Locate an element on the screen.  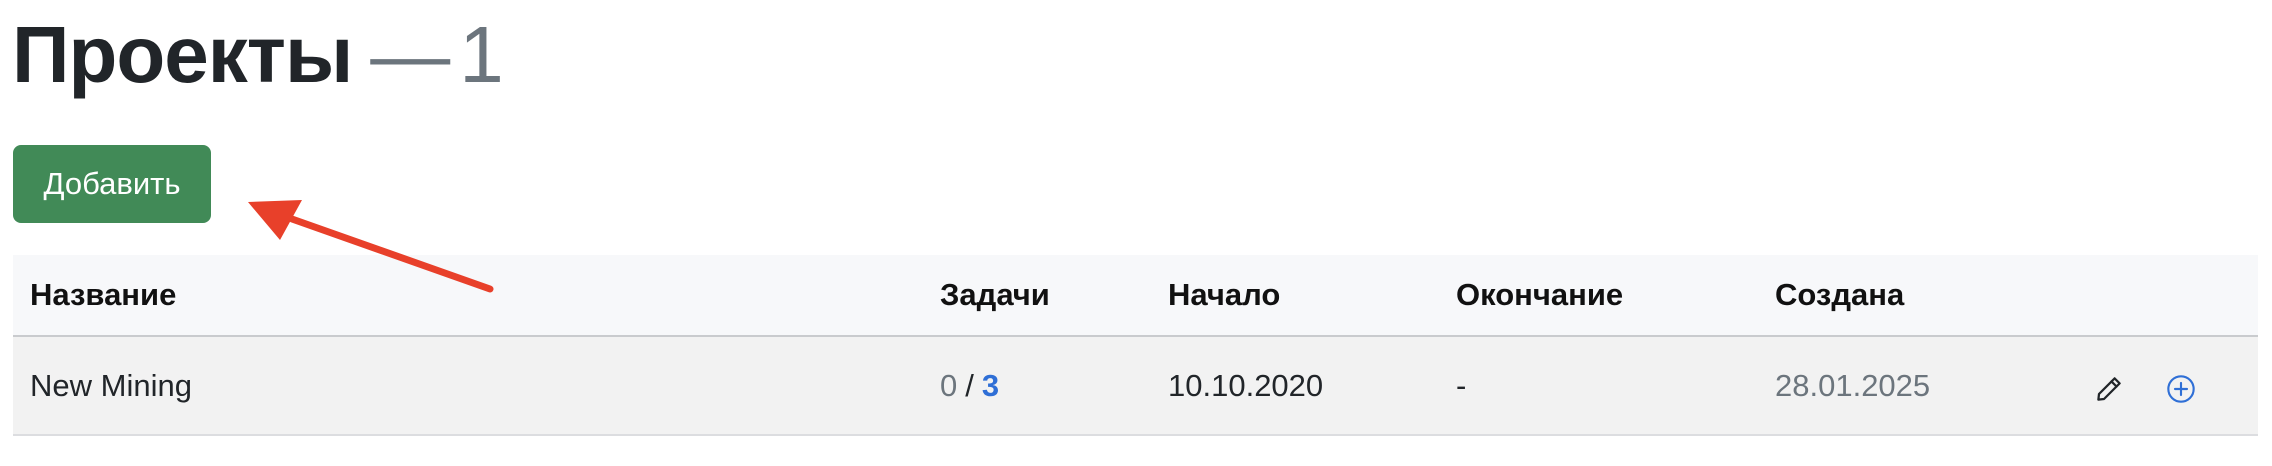
edit-project-button is located at coordinates (2109, 389).